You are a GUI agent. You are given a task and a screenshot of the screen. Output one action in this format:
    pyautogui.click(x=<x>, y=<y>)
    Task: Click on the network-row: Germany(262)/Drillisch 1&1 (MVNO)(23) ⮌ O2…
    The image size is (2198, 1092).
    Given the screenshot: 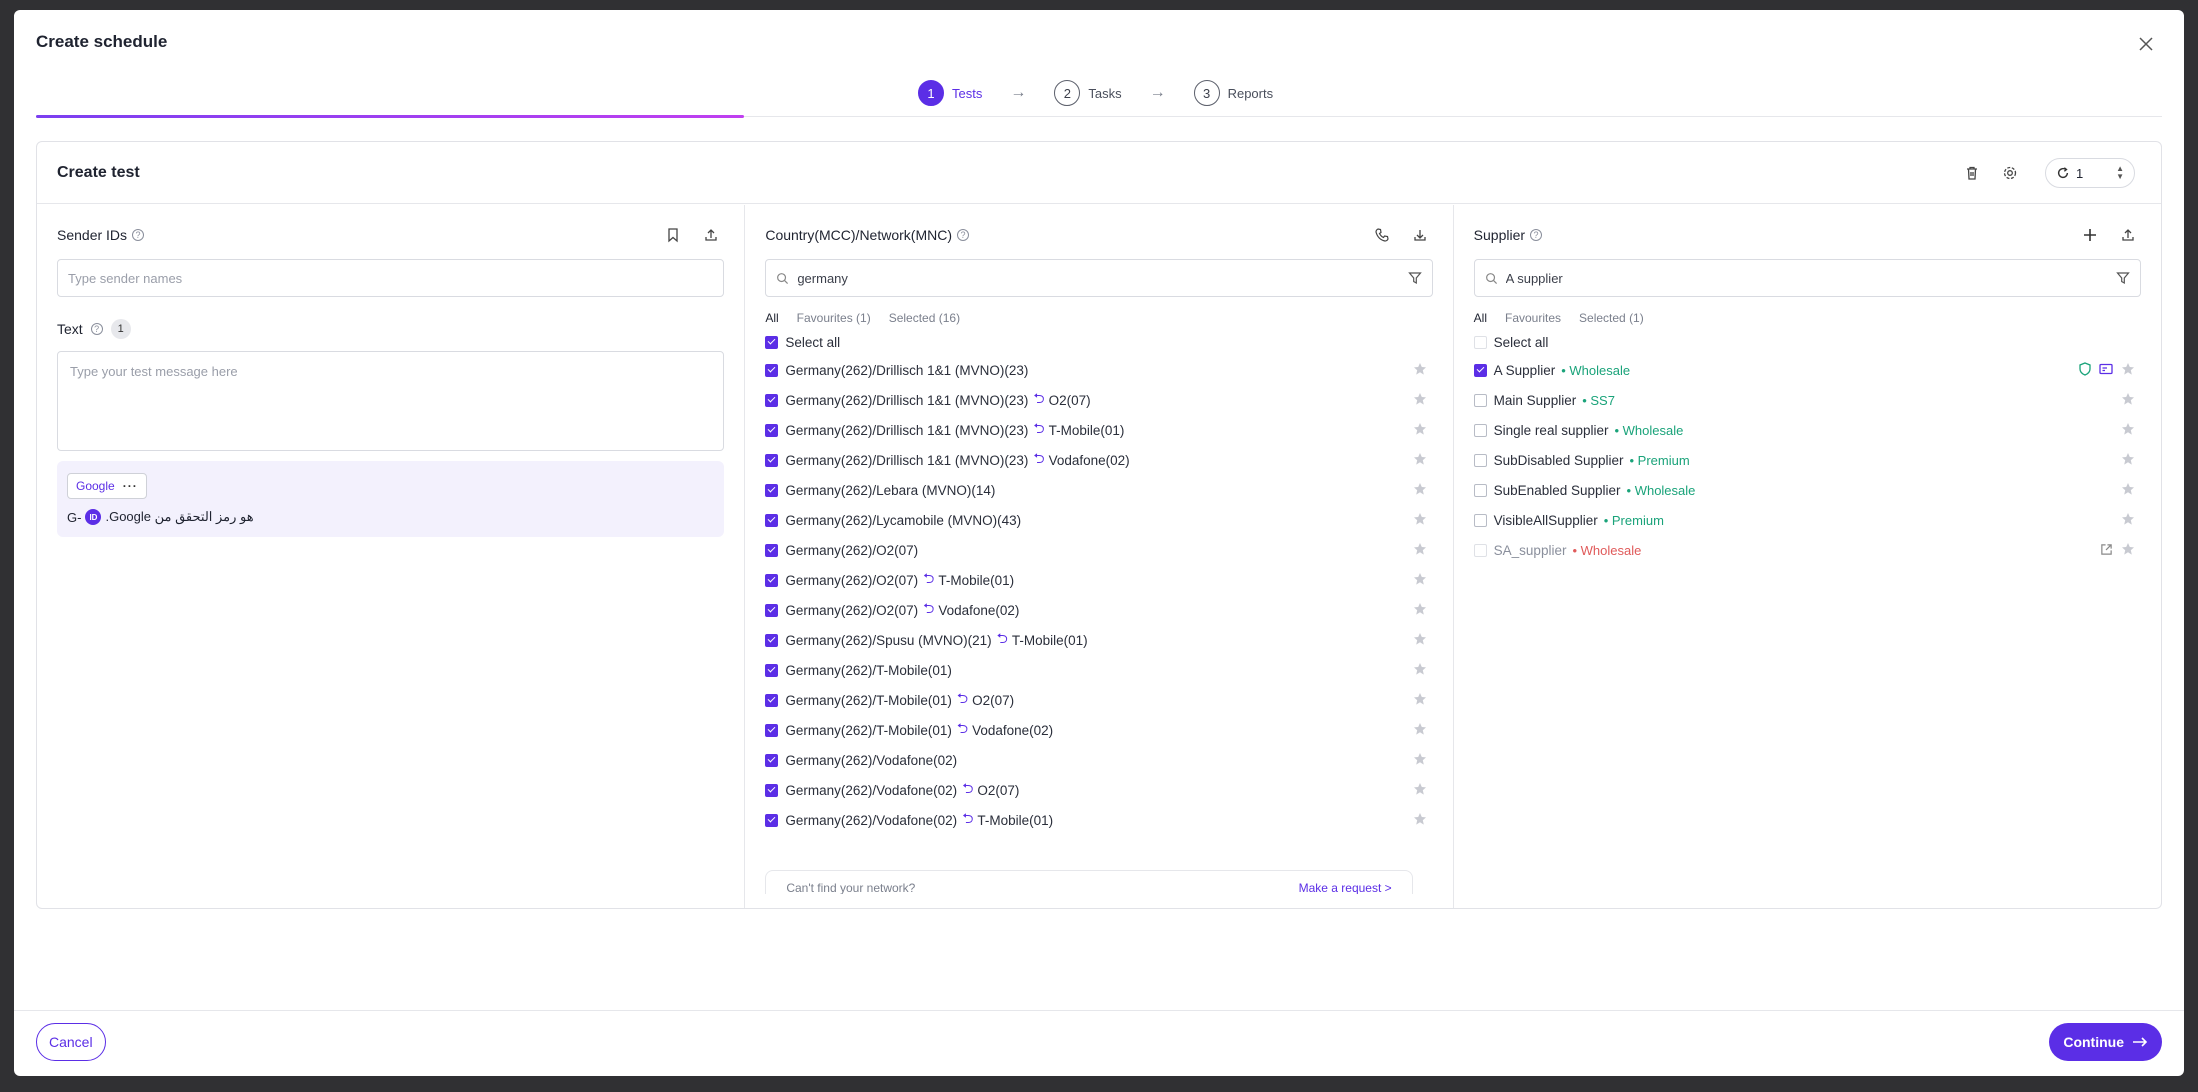 What is the action you would take?
    pyautogui.click(x=1098, y=400)
    